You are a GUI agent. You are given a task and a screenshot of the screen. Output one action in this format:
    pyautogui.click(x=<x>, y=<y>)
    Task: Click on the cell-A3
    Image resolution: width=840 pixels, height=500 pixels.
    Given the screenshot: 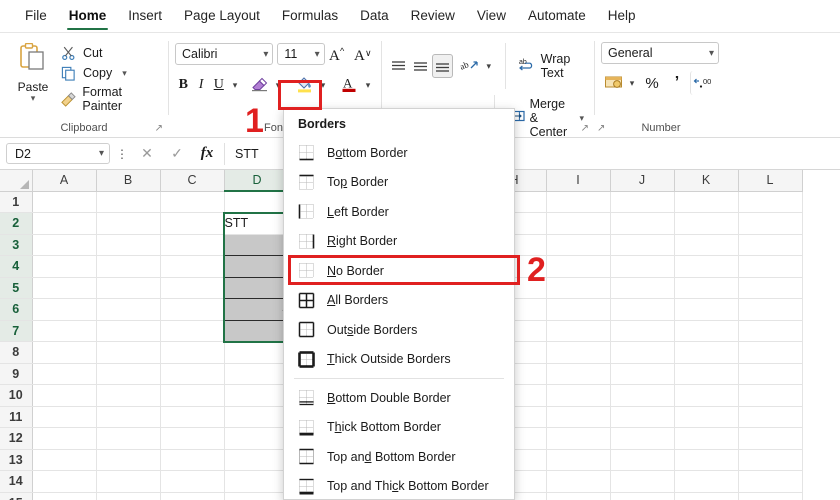 What is the action you would take?
    pyautogui.click(x=64, y=245)
    